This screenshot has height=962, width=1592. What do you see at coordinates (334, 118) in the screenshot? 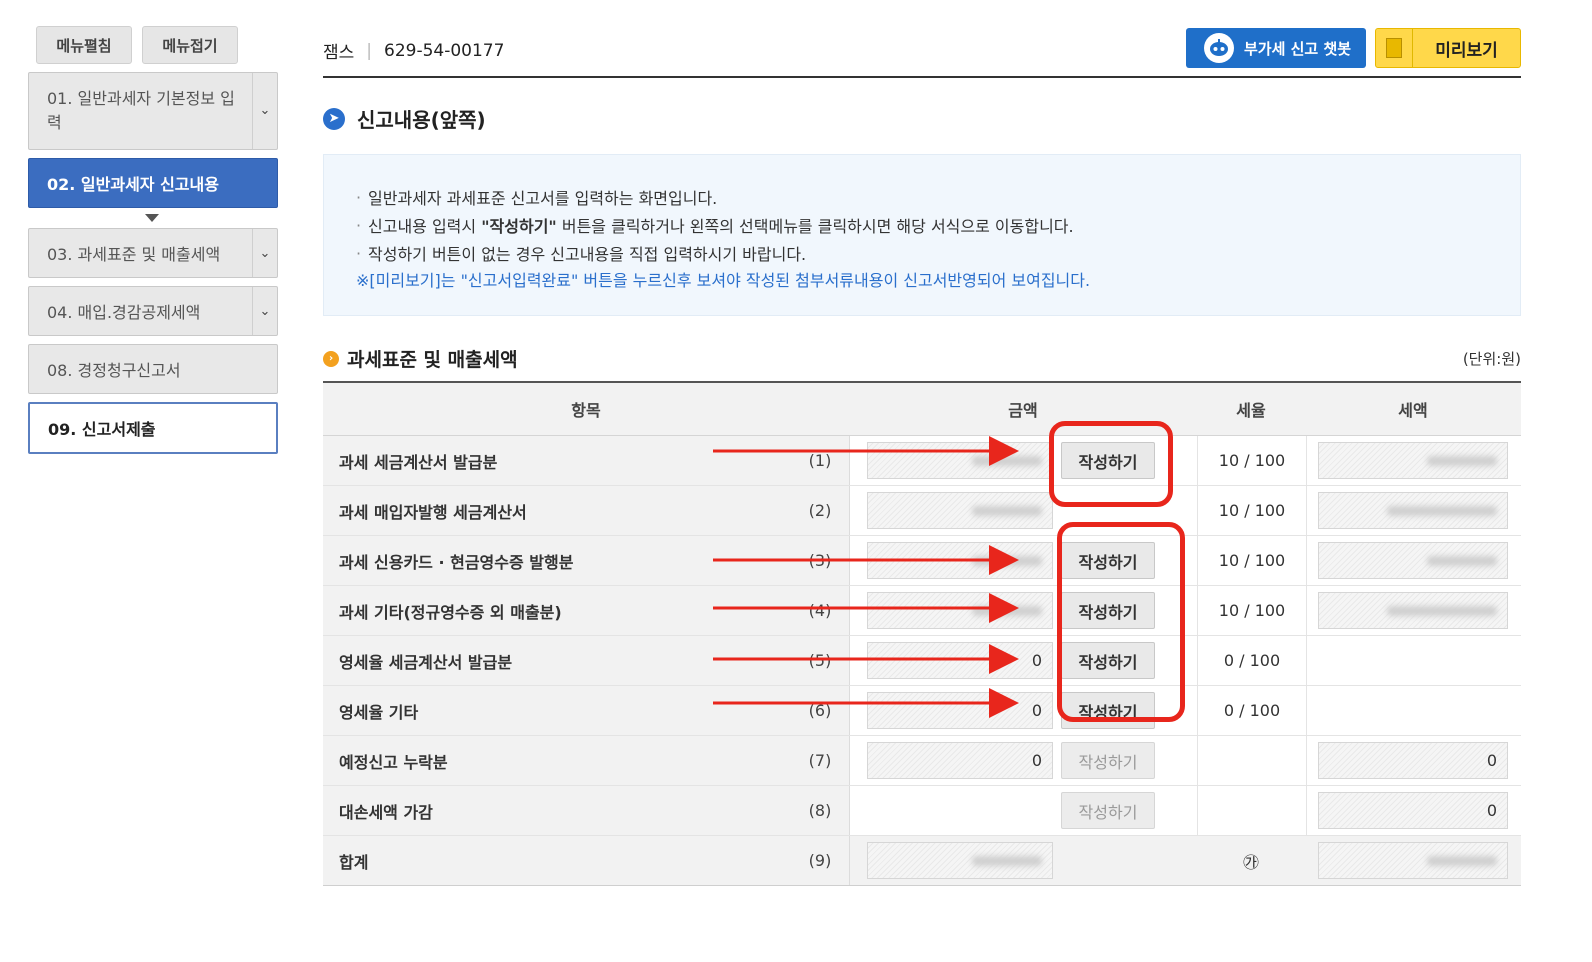
I see `arrow-right-circle-icon: ➤` at bounding box center [334, 118].